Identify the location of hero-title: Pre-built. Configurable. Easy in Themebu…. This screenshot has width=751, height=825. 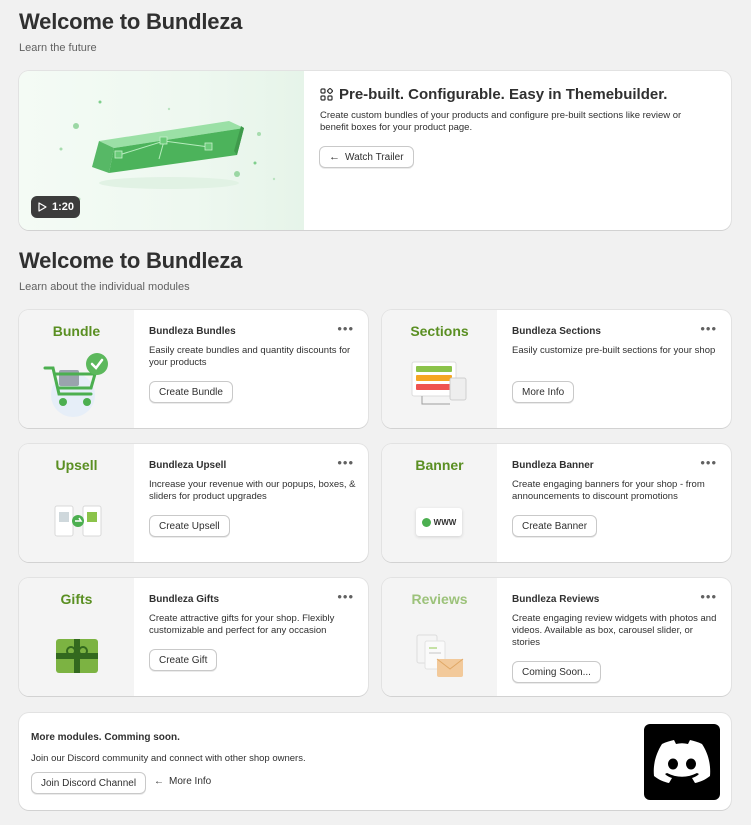
(503, 94).